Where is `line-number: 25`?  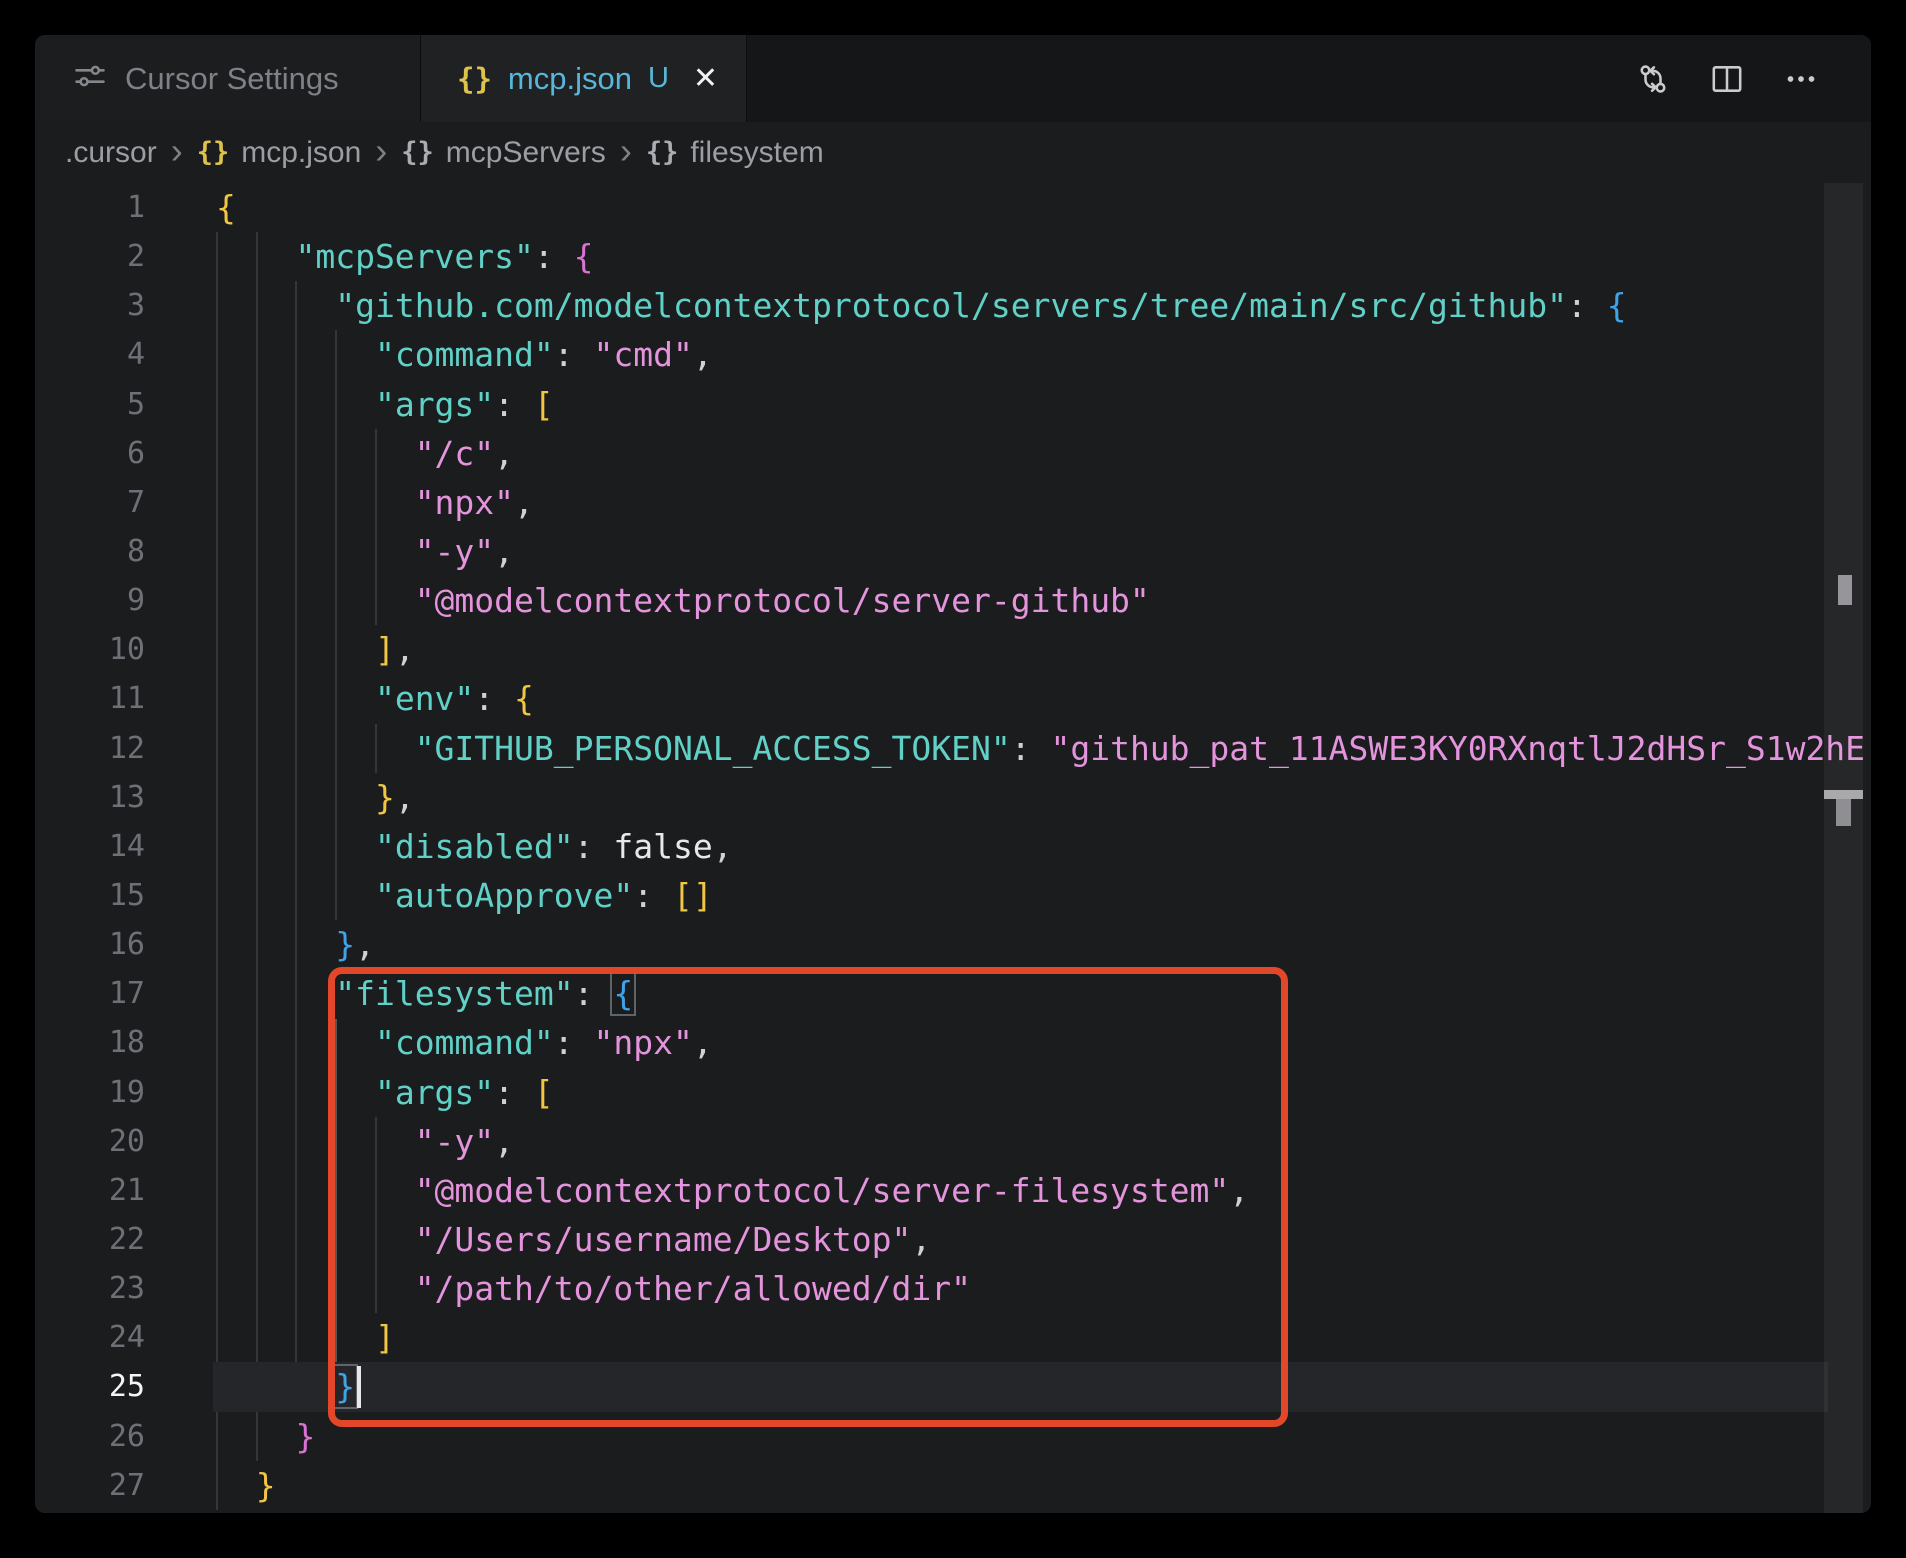 line-number: 25 is located at coordinates (90, 1386).